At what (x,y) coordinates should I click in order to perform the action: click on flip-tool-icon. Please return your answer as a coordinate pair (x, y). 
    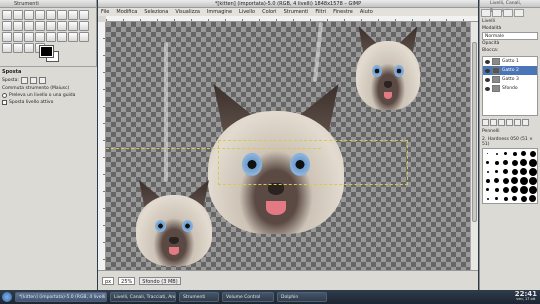
    Looking at the image, I should click on (29, 37).